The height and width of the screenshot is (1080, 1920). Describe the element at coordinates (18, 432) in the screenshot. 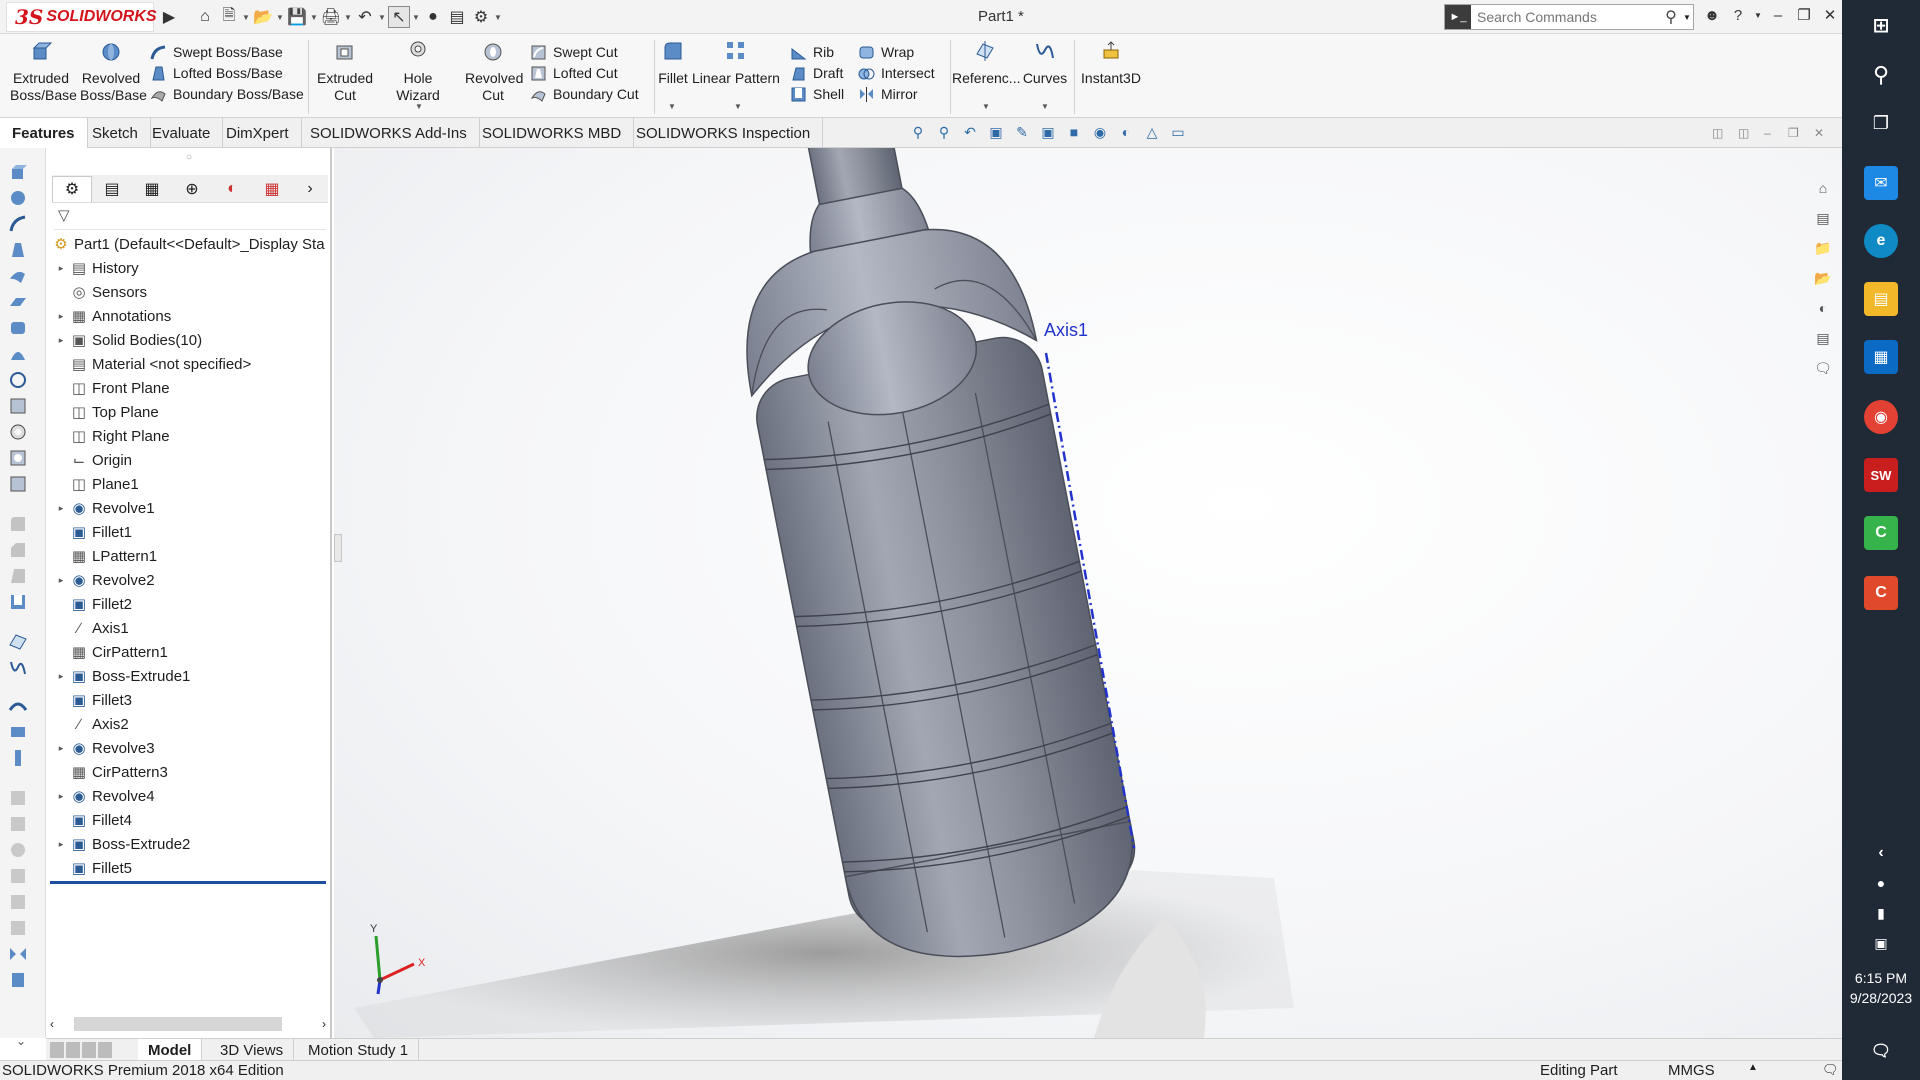

I see `hole-icon` at that location.